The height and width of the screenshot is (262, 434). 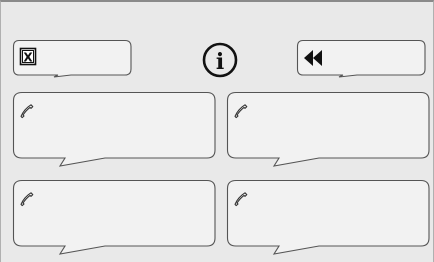 I want to click on info-label: i, so click(x=220, y=62).